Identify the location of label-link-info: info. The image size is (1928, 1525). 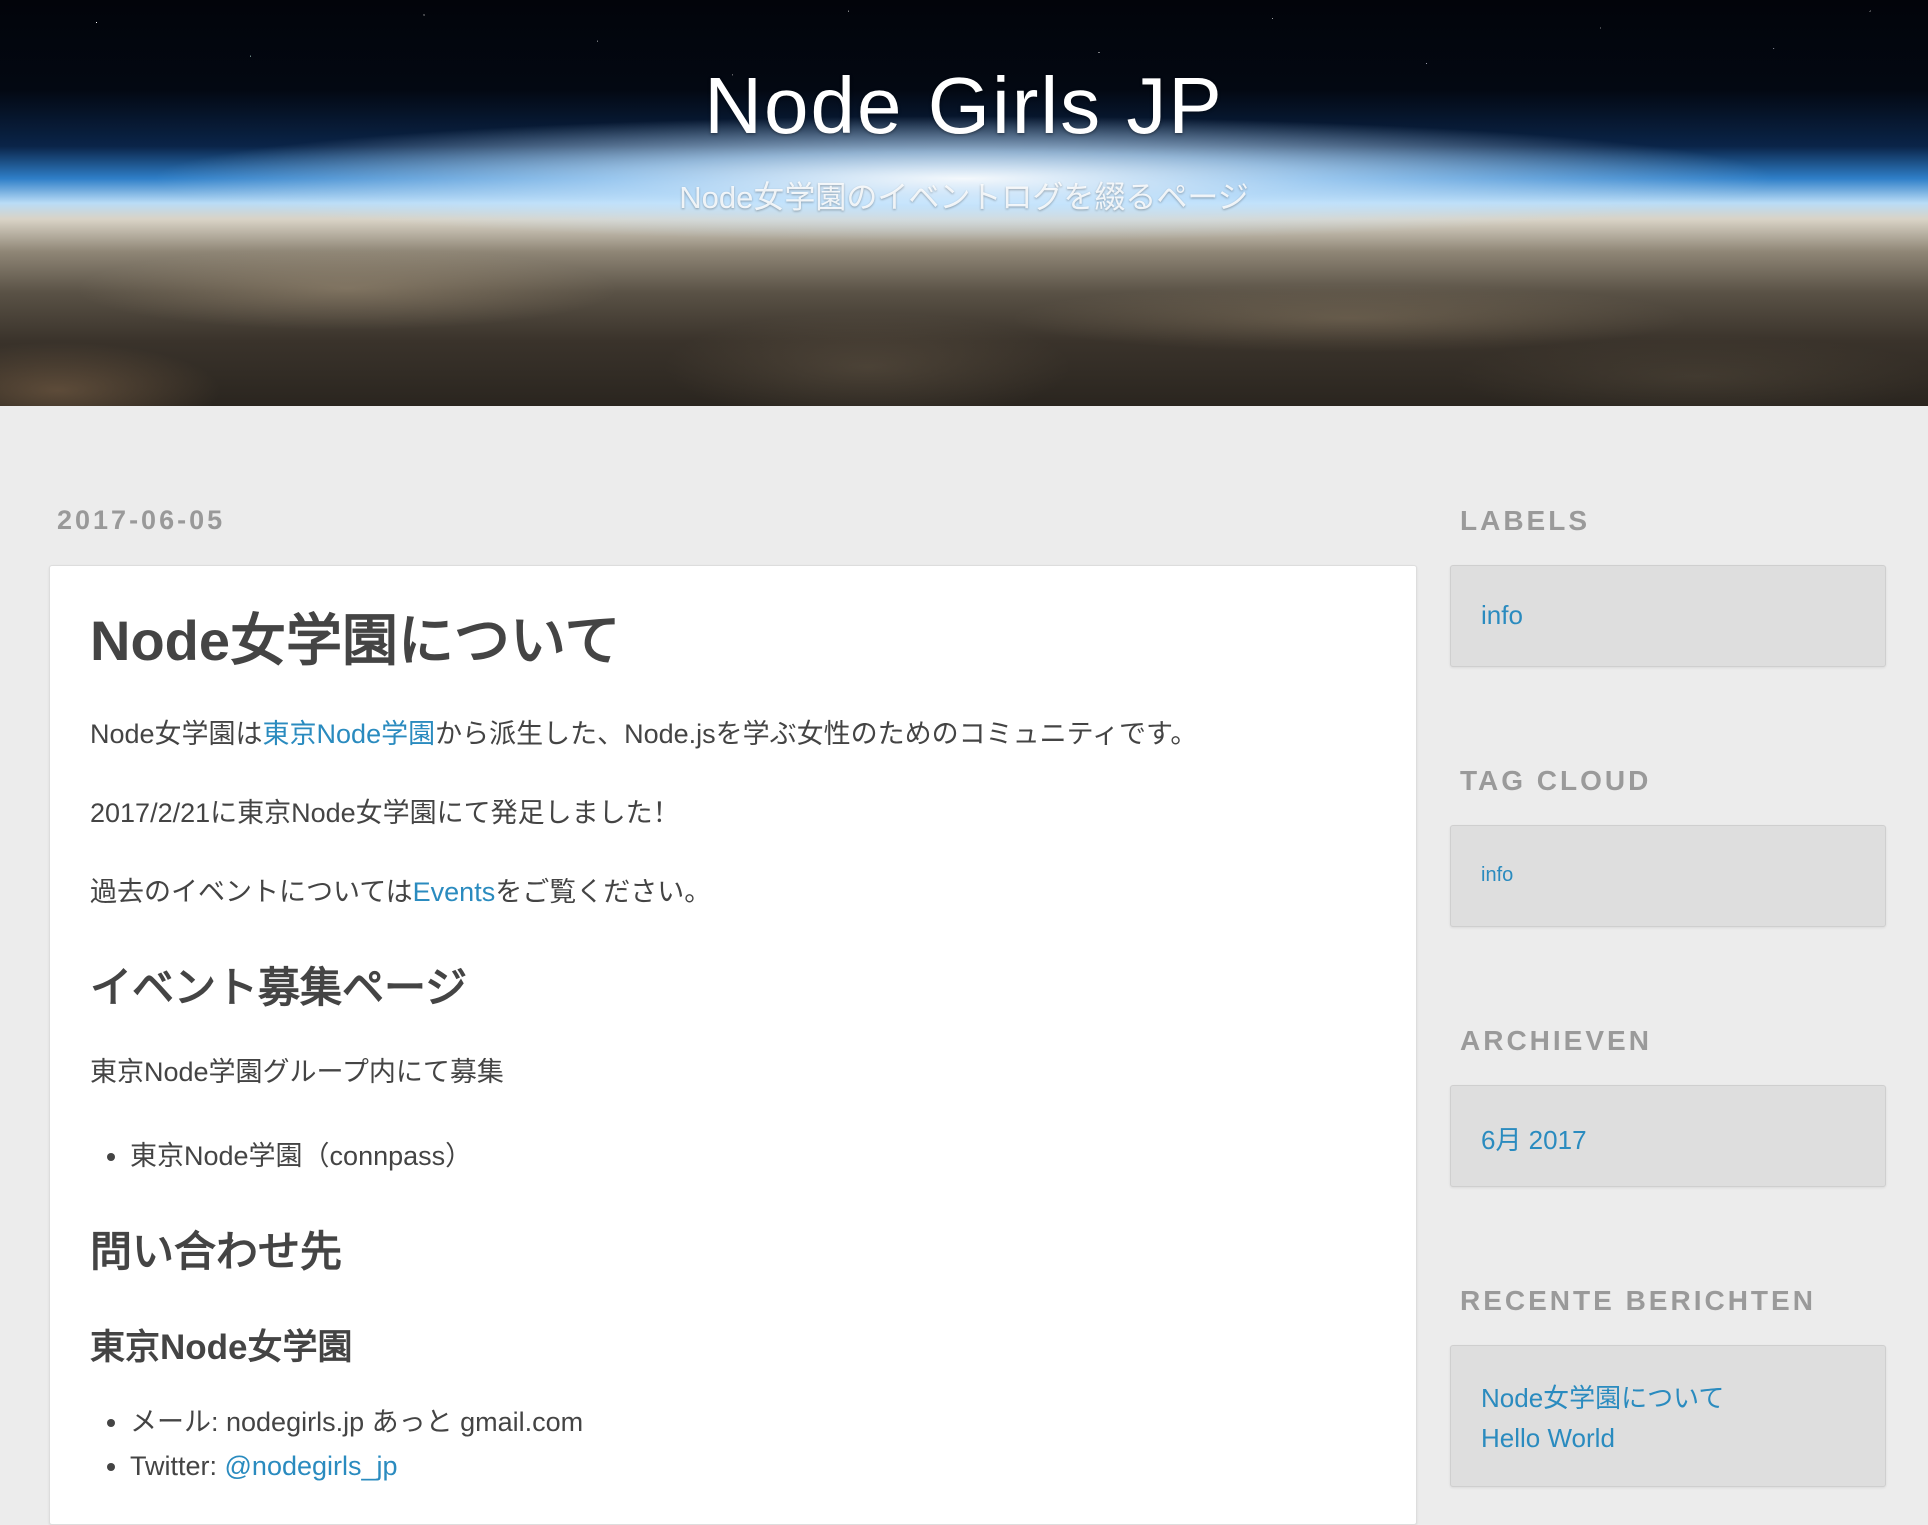
(1668, 615).